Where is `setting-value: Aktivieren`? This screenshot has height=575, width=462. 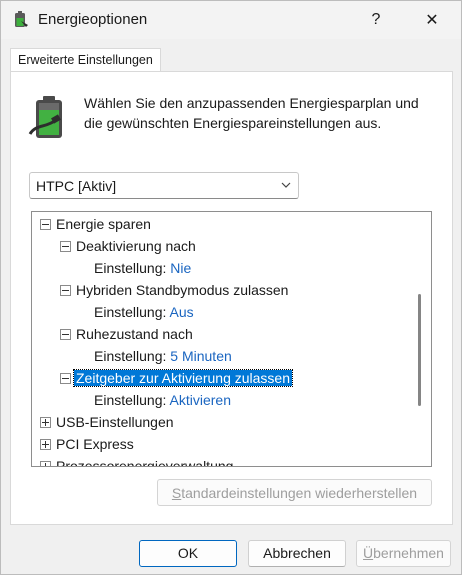
setting-value: Aktivieren is located at coordinates (200, 400).